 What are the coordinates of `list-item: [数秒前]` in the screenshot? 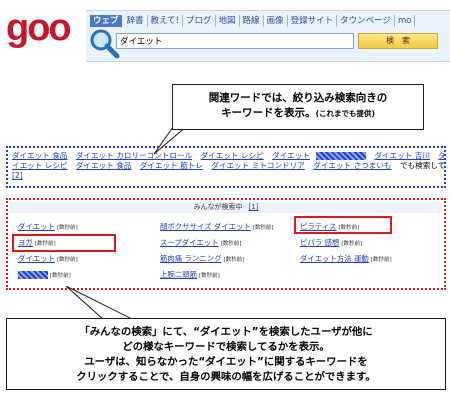 It's located at (44, 275).